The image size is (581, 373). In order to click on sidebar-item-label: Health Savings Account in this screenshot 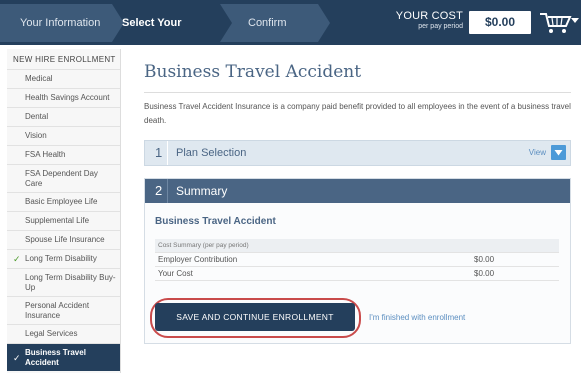, I will do `click(67, 97)`.